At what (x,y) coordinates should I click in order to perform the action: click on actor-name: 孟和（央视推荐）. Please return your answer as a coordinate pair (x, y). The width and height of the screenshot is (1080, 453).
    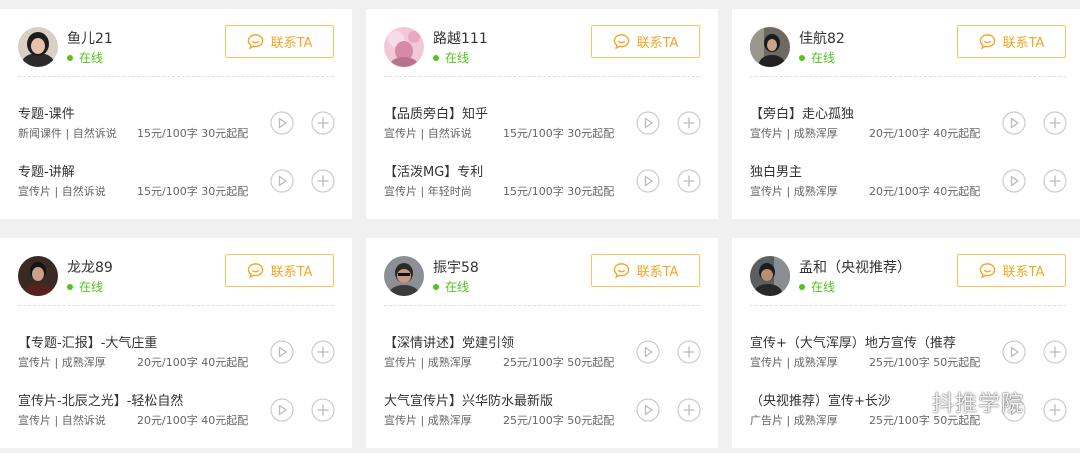
    Looking at the image, I should click on (855, 267).